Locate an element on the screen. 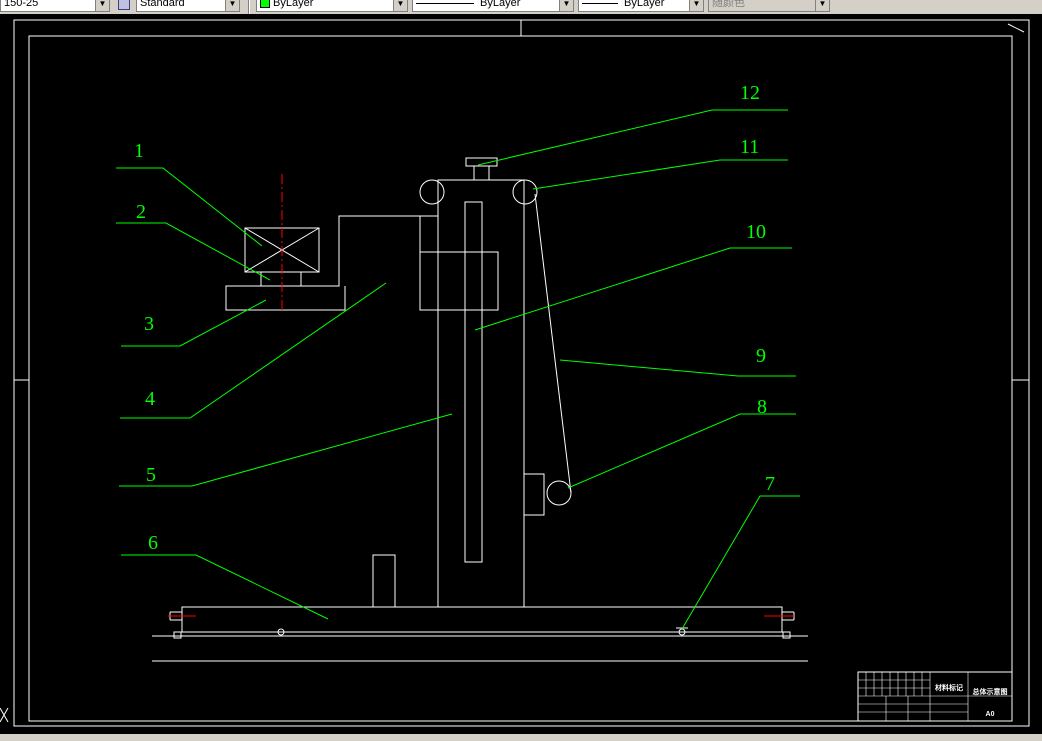 This screenshot has width=1042, height=741. balloon-3: 3 is located at coordinates (149, 324).